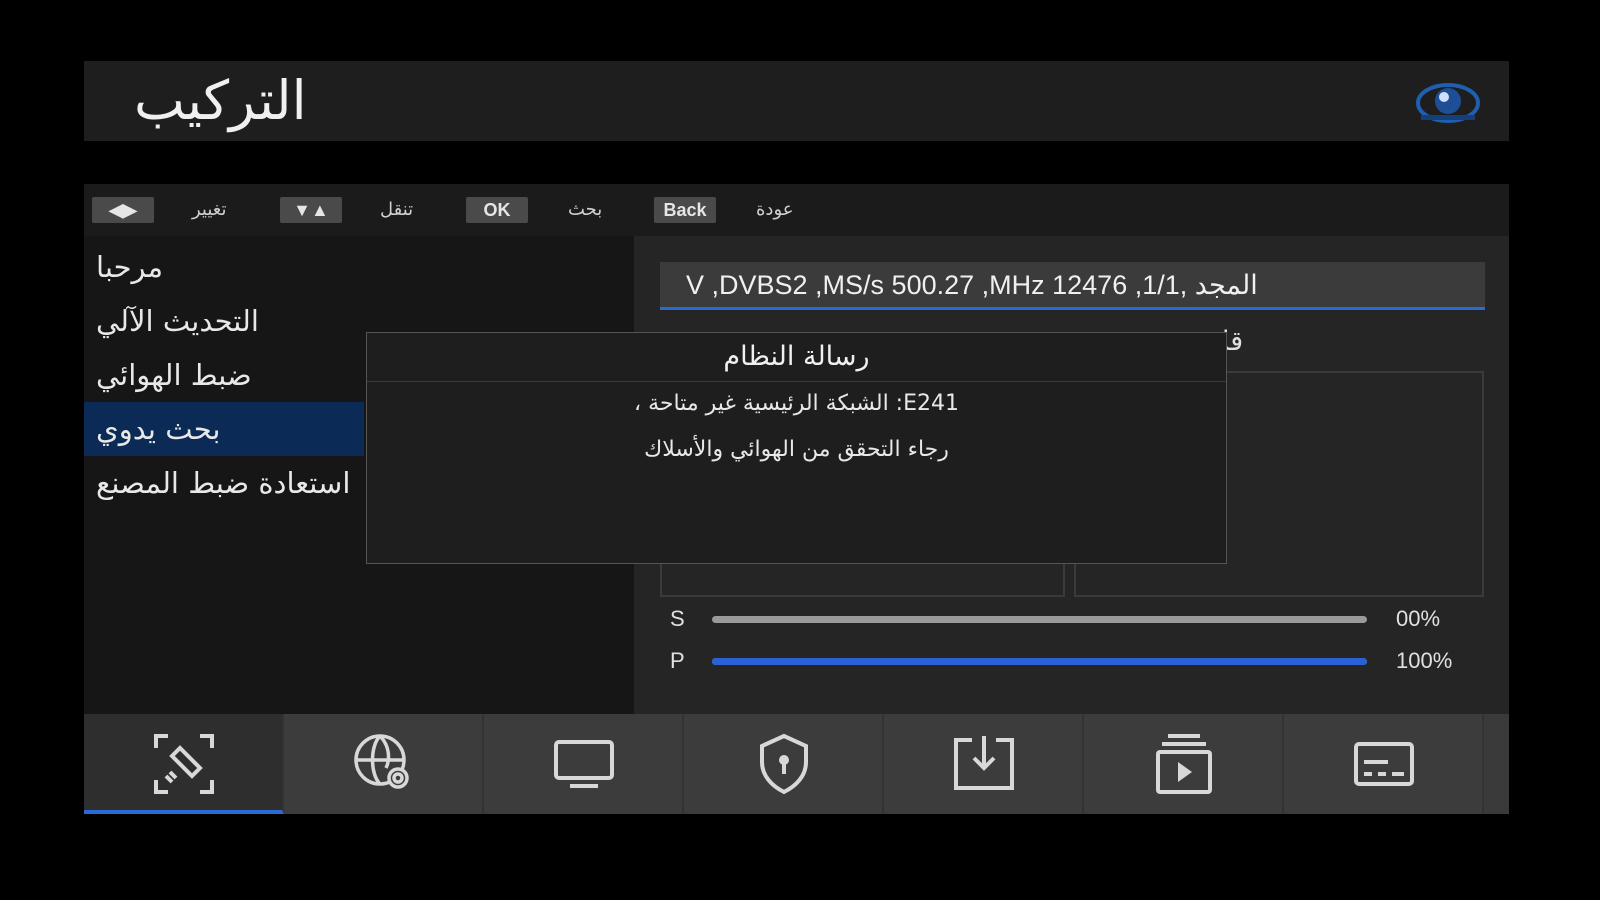  I want to click on left-right-key: ◀▶, so click(123, 210).